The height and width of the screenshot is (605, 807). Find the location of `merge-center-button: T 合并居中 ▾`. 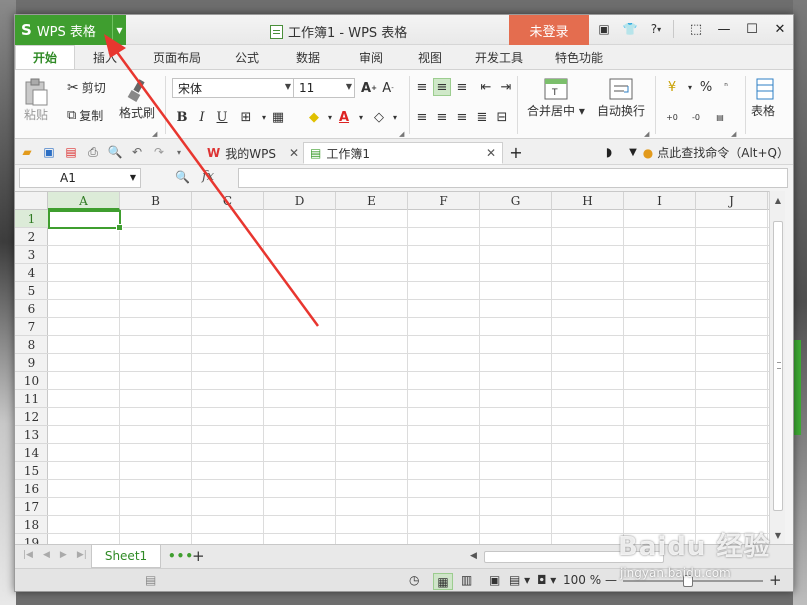

merge-center-button: T 合并居中 ▾ is located at coordinates (556, 97).